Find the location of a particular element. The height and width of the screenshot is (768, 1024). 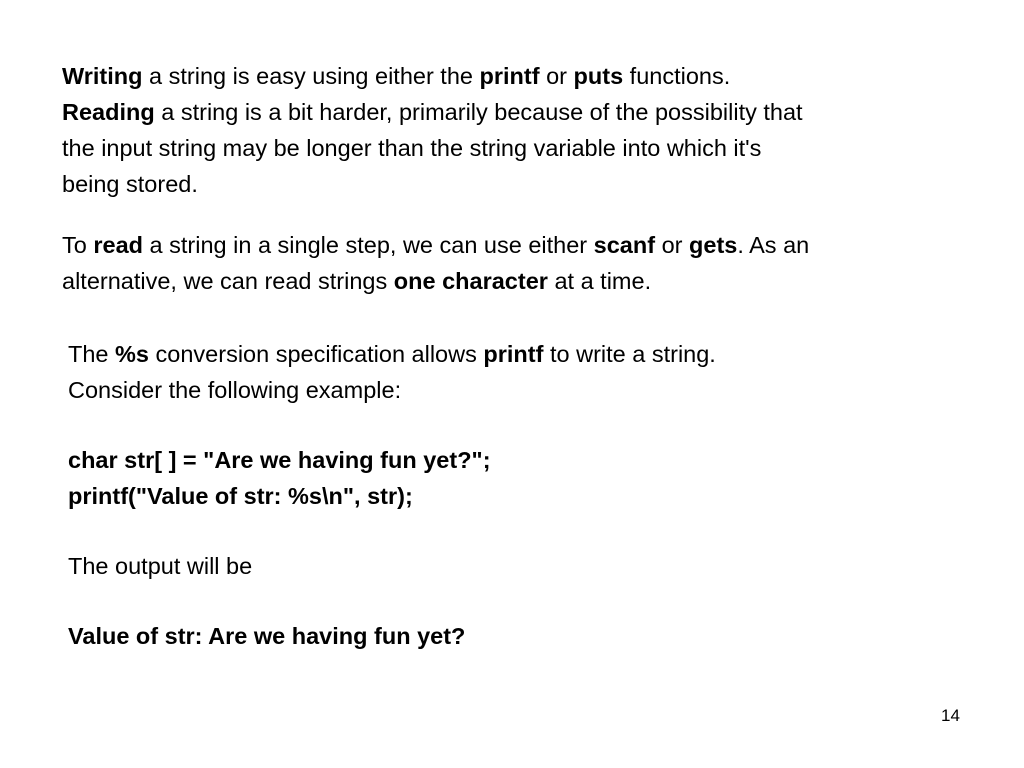

text-line: being stored. is located at coordinates (130, 184).